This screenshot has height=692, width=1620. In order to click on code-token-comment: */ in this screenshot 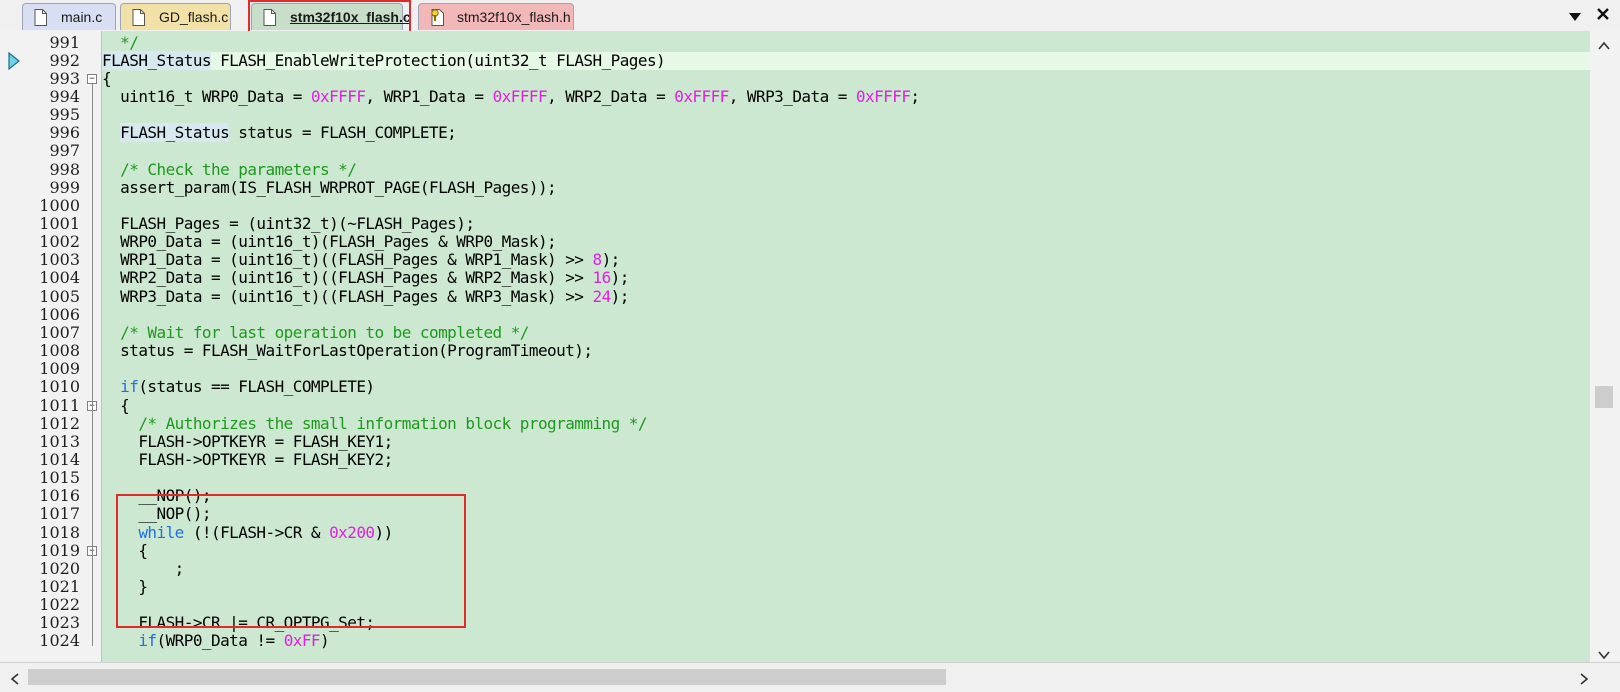, I will do `click(120, 42)`.